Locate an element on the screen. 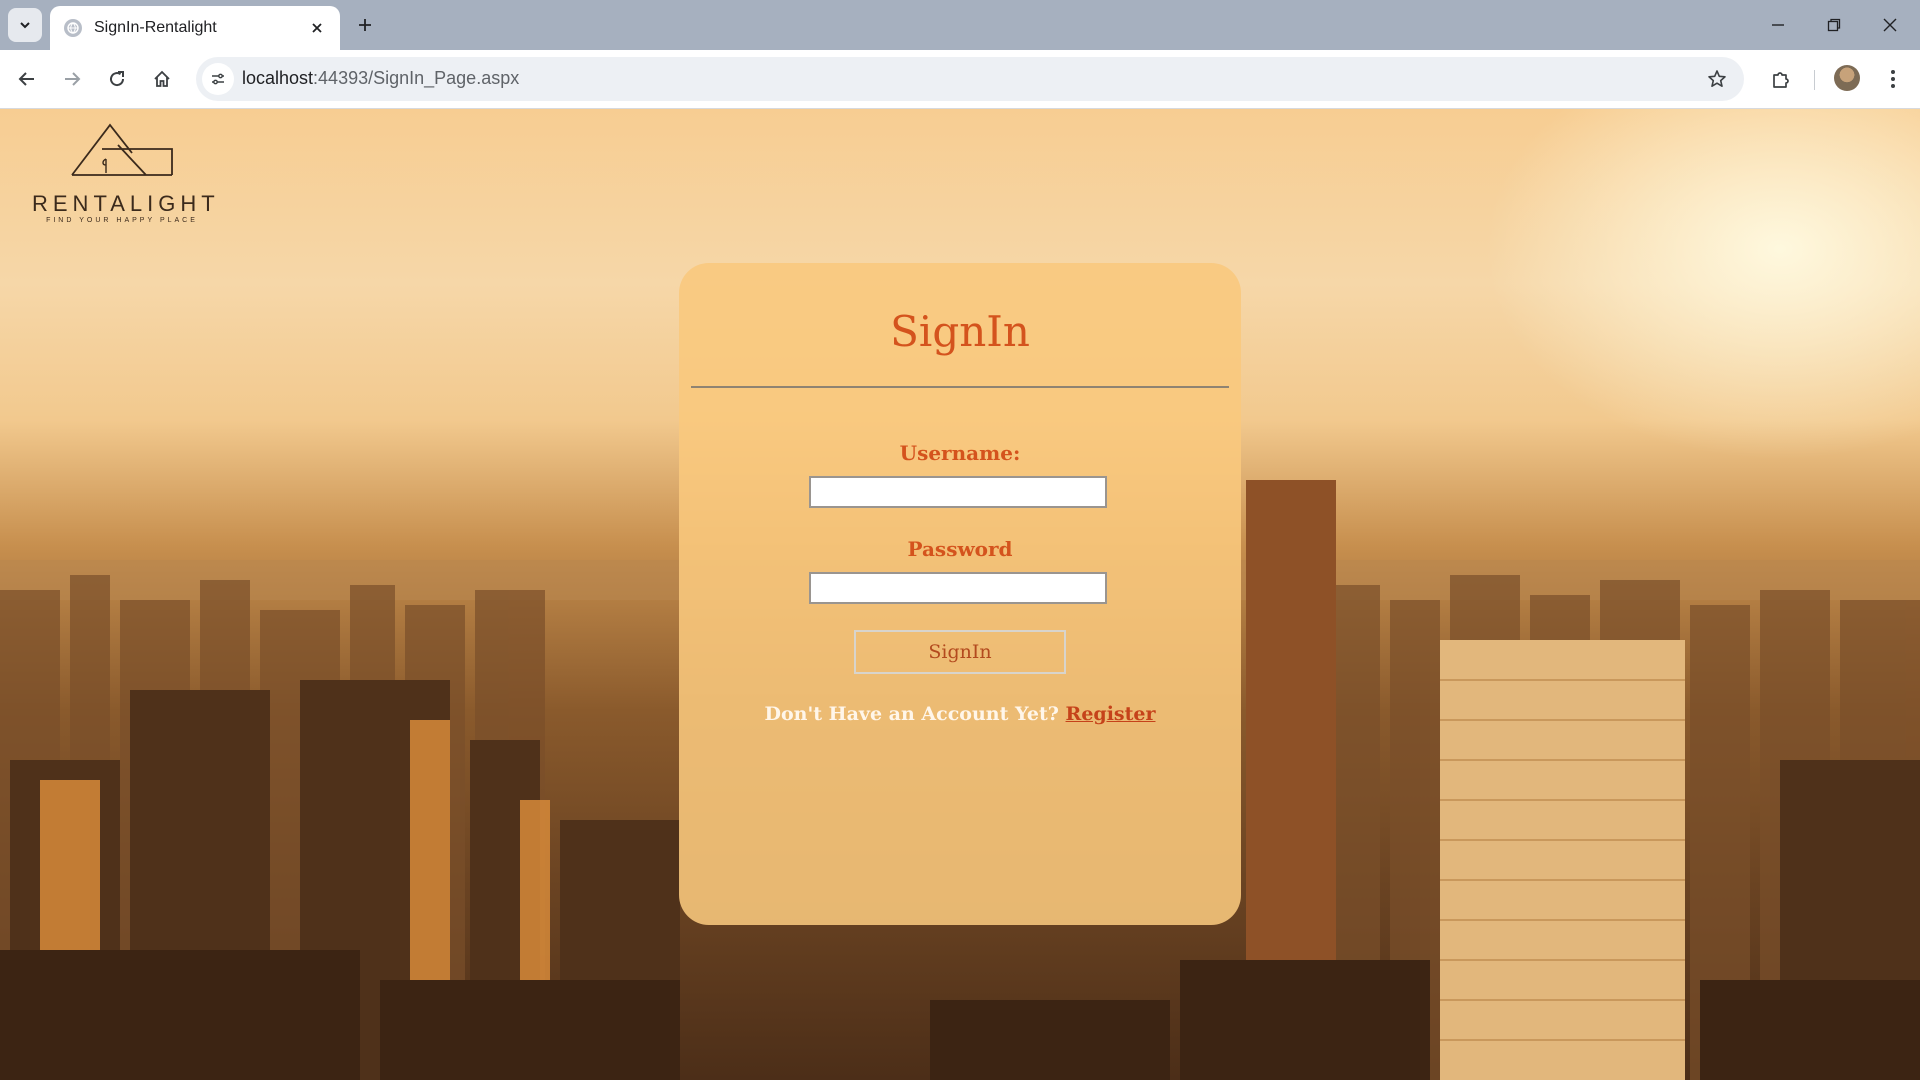 This screenshot has height=1080, width=1920. username-label: Username: is located at coordinates (960, 453).